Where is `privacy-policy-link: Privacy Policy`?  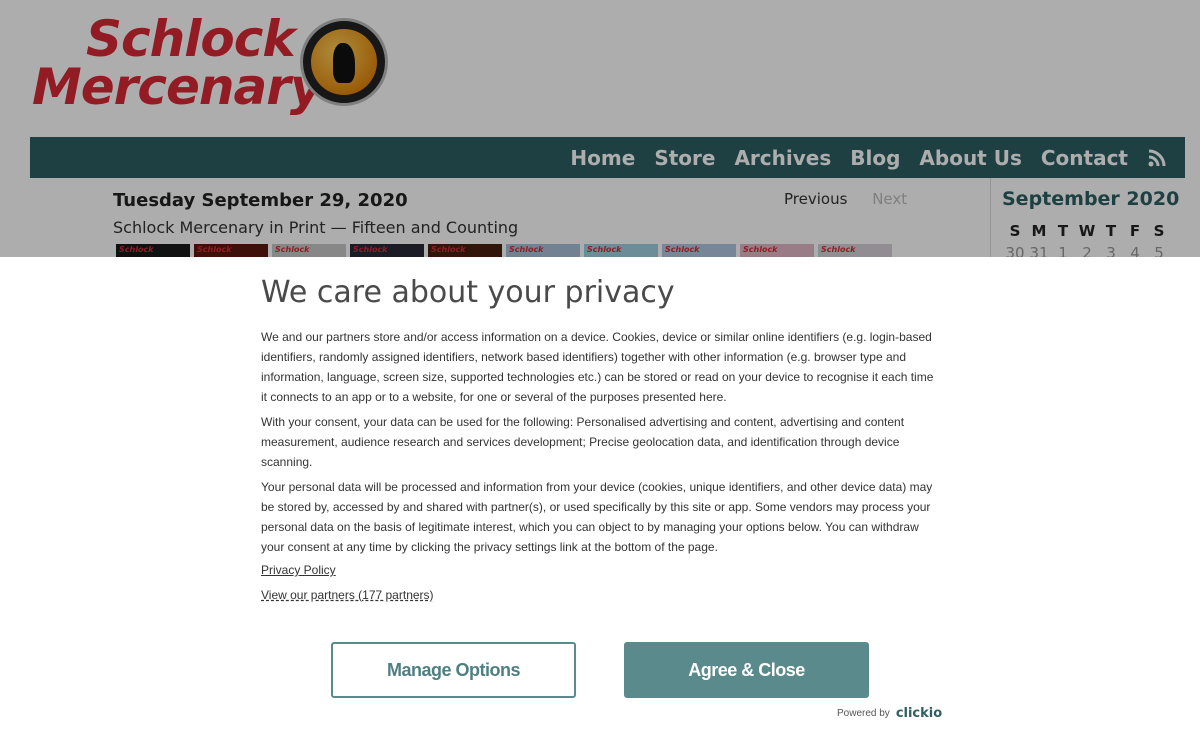 privacy-policy-link: Privacy Policy is located at coordinates (298, 570).